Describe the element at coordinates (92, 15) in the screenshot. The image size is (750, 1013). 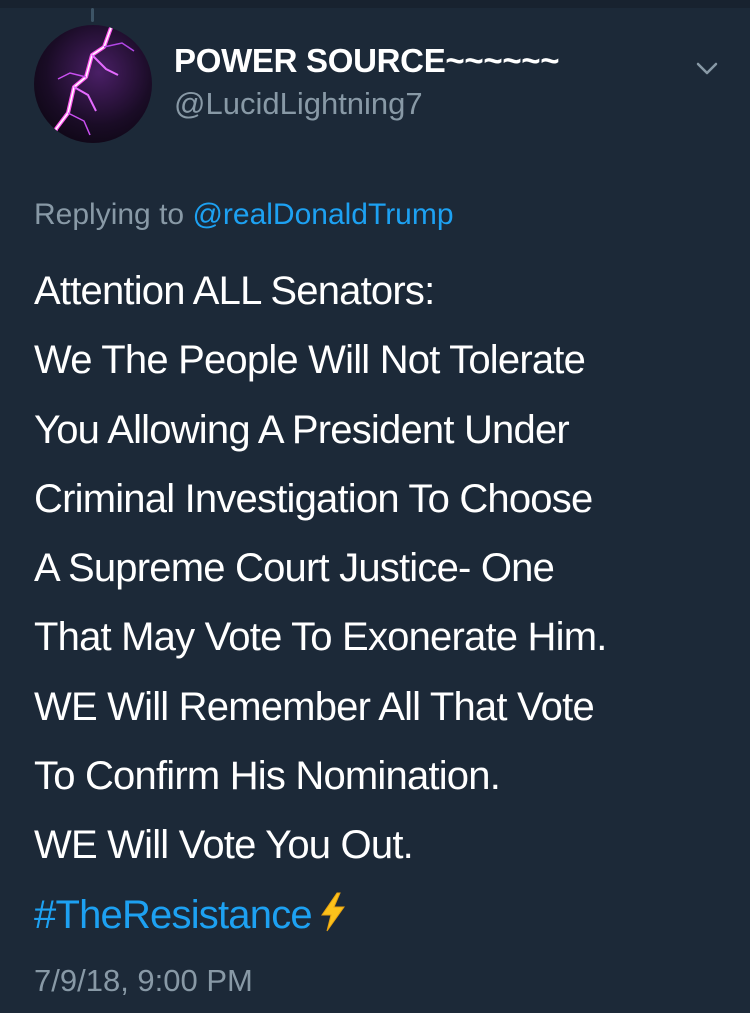
I see `thread-connector` at that location.